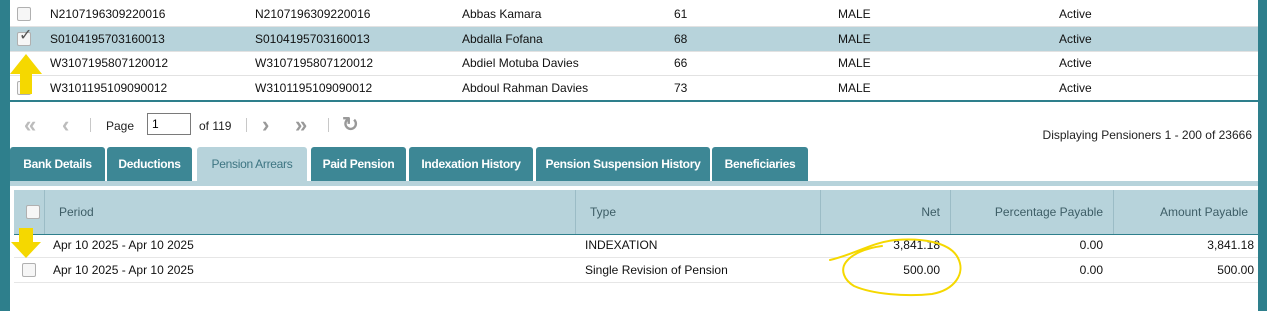 Image resolution: width=1267 pixels, height=311 pixels. I want to click on tab-paid-pension: Paid Pension, so click(358, 164).